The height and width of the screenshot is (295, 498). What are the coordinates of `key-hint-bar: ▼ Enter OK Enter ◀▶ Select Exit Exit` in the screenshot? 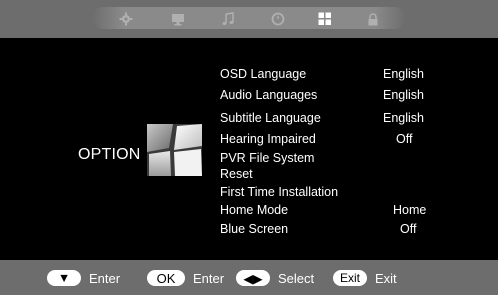 It's located at (249, 277).